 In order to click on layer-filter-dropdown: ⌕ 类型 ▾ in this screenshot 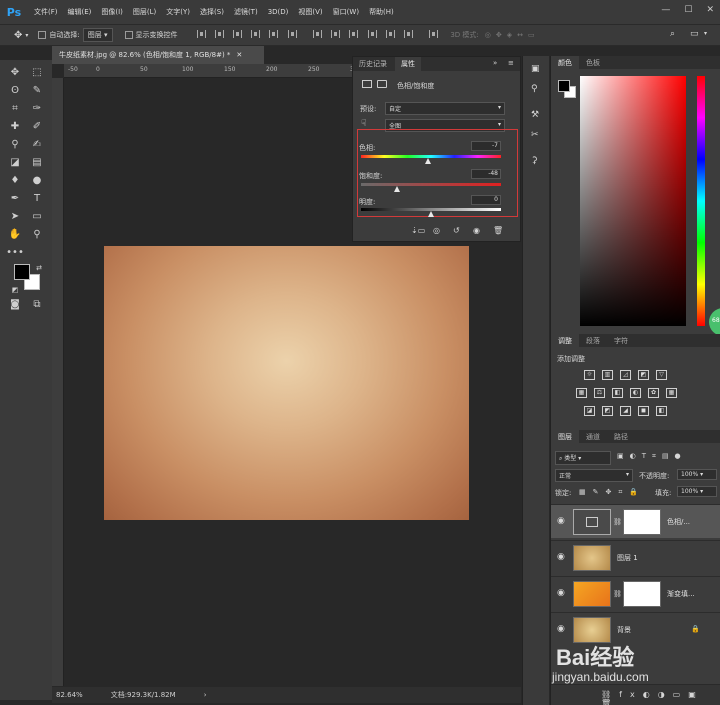, I will do `click(583, 458)`.